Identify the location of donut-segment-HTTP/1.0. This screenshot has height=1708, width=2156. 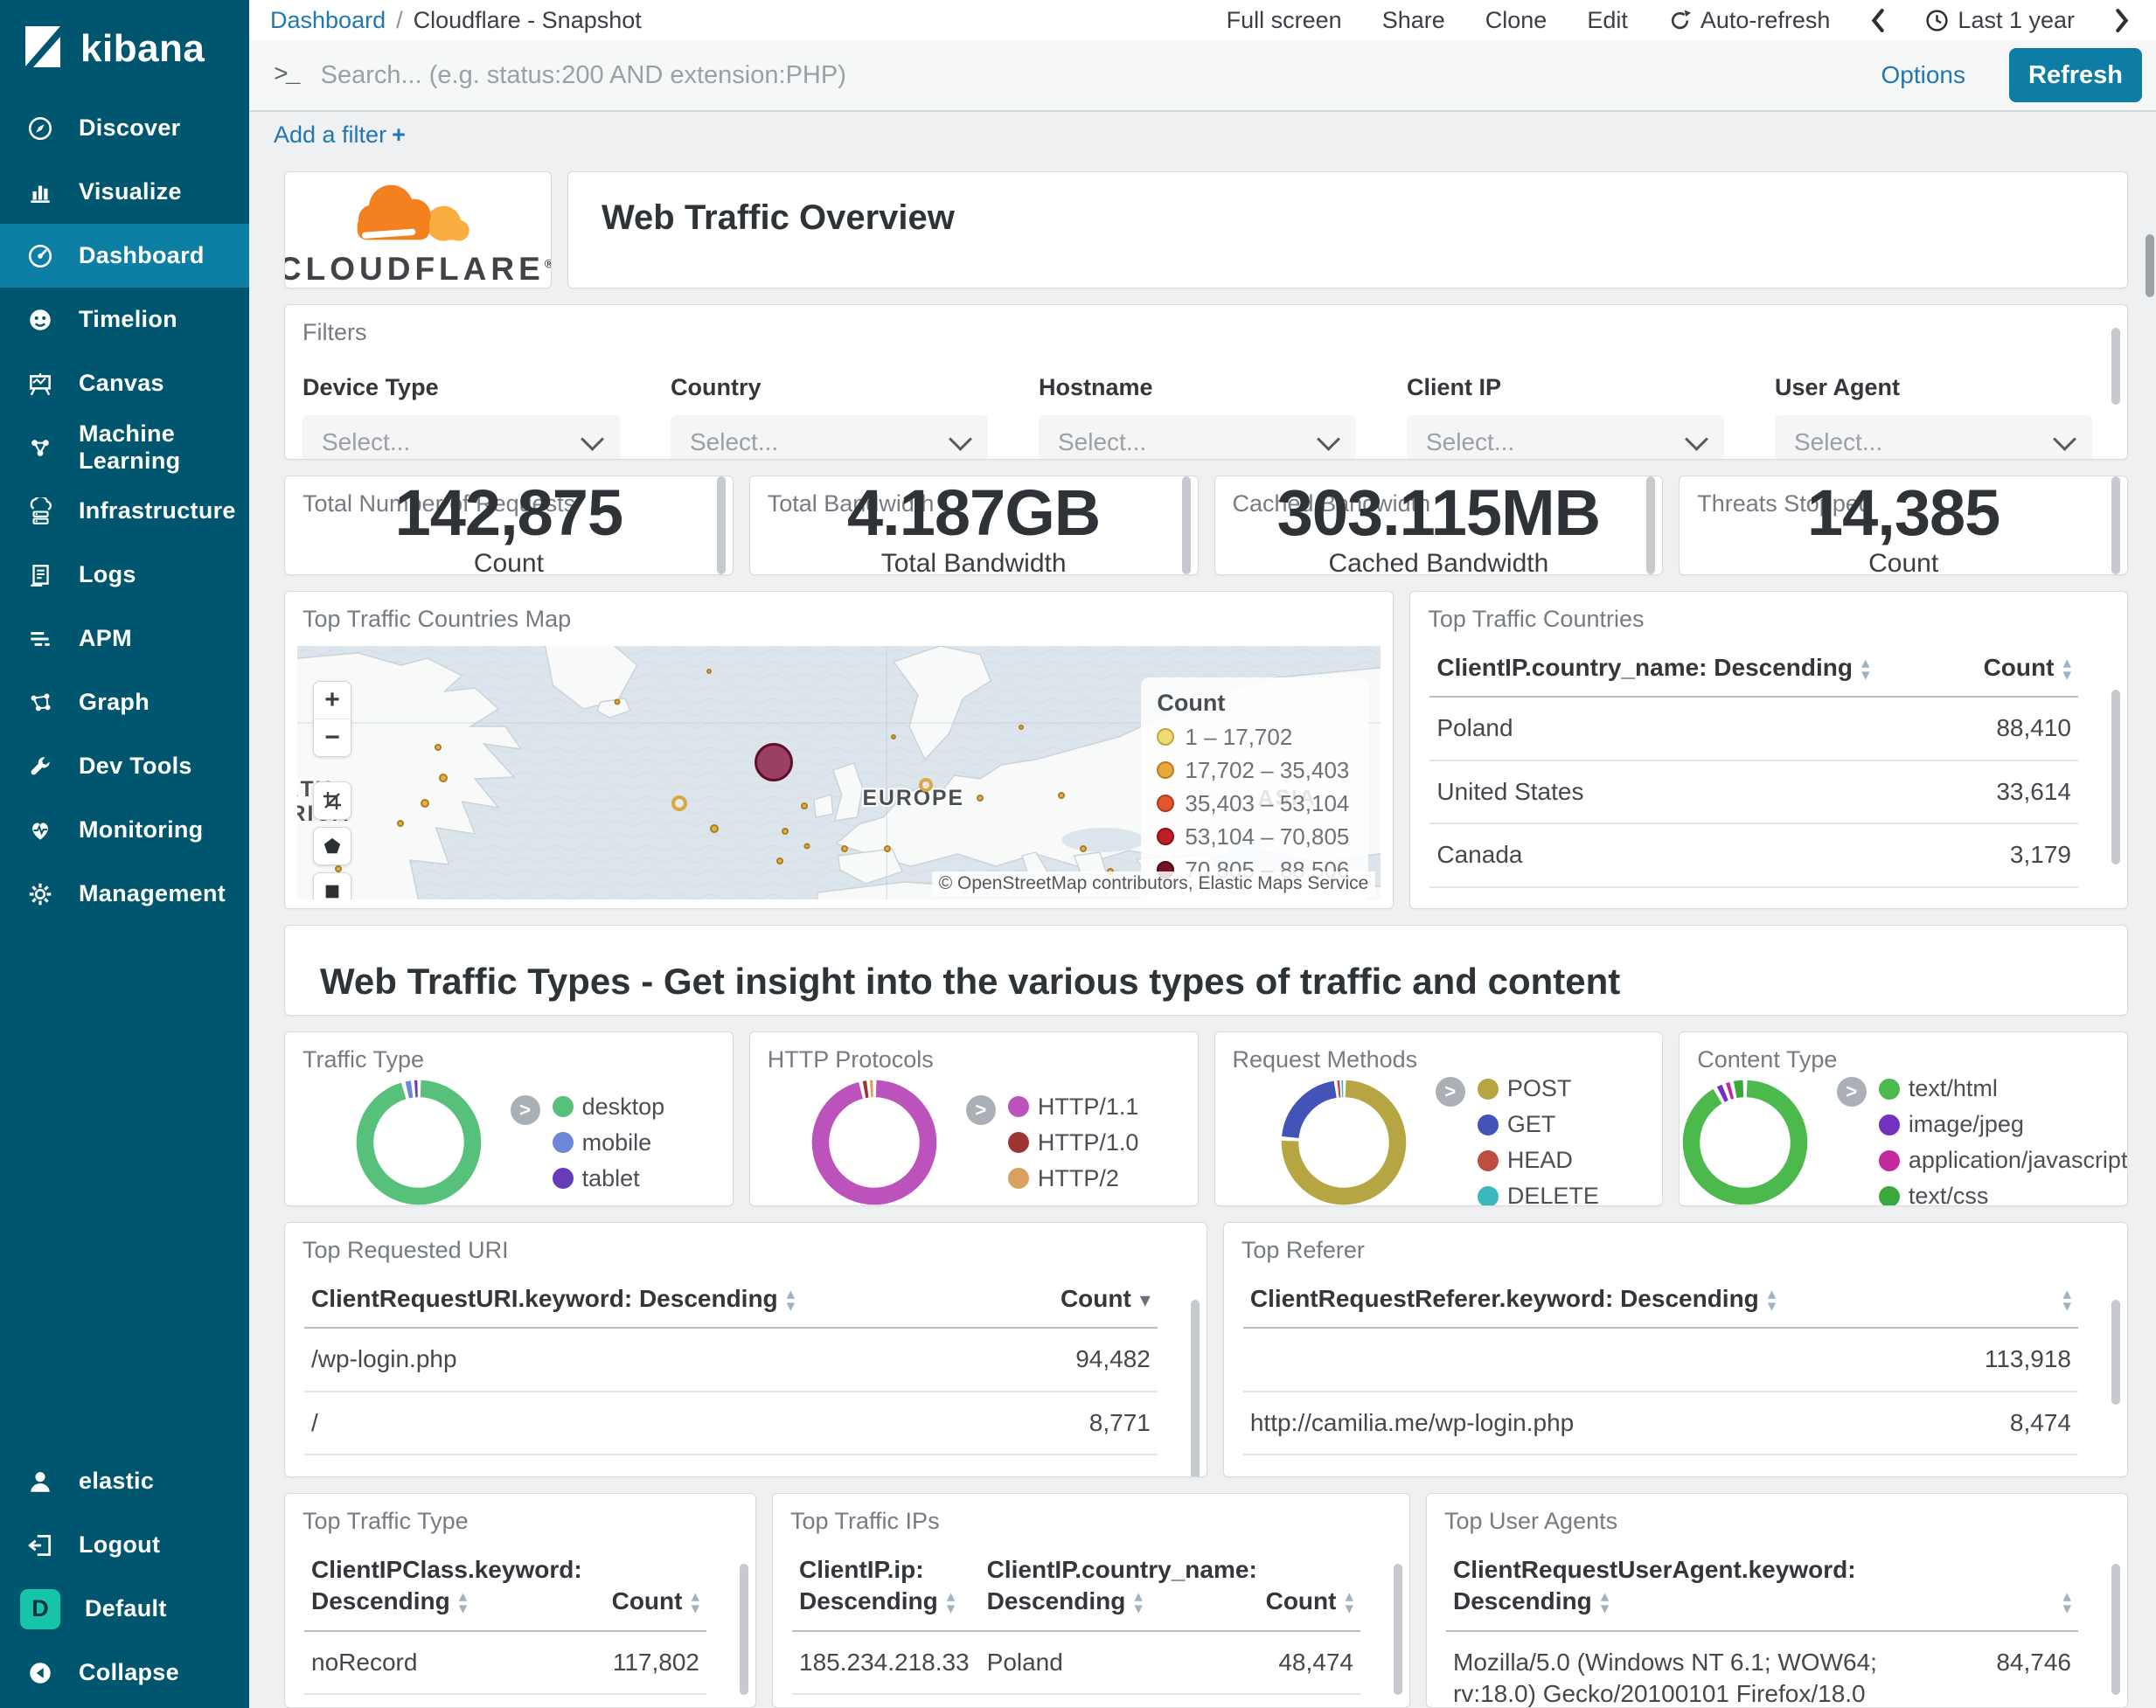
(865, 1089).